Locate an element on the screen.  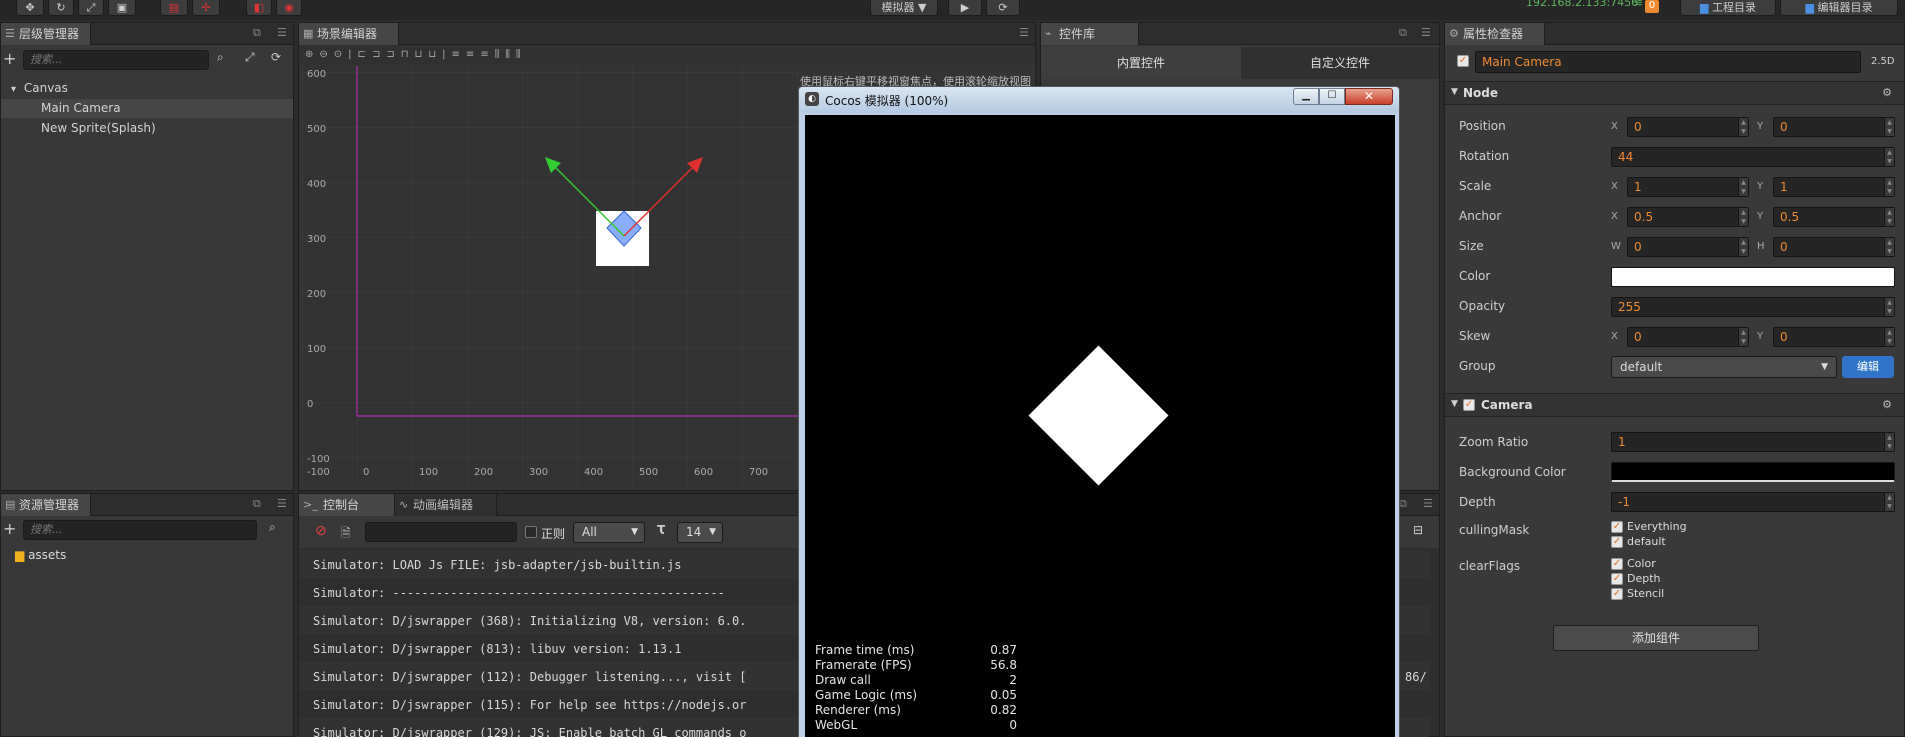
project-dir-button: ▆ 工程目录 is located at coordinates (1728, 8).